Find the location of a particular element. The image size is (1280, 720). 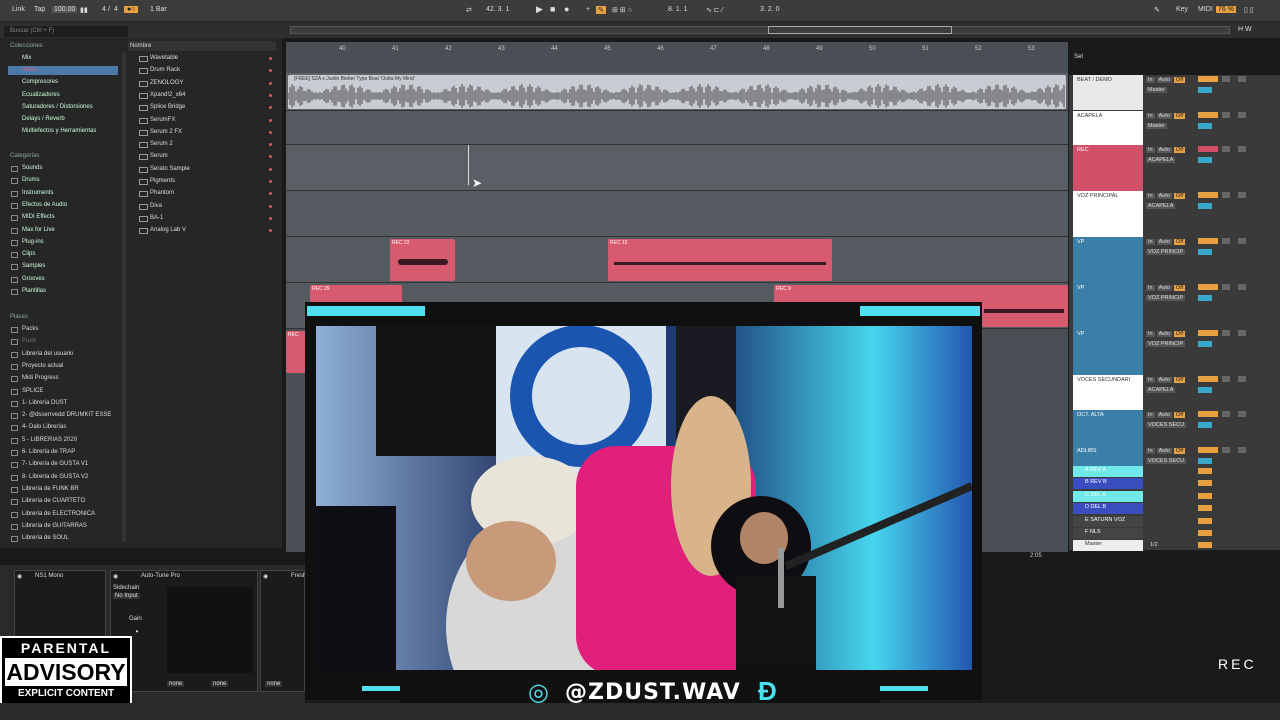

place-item: Proyecto actual is located at coordinates (42, 366).